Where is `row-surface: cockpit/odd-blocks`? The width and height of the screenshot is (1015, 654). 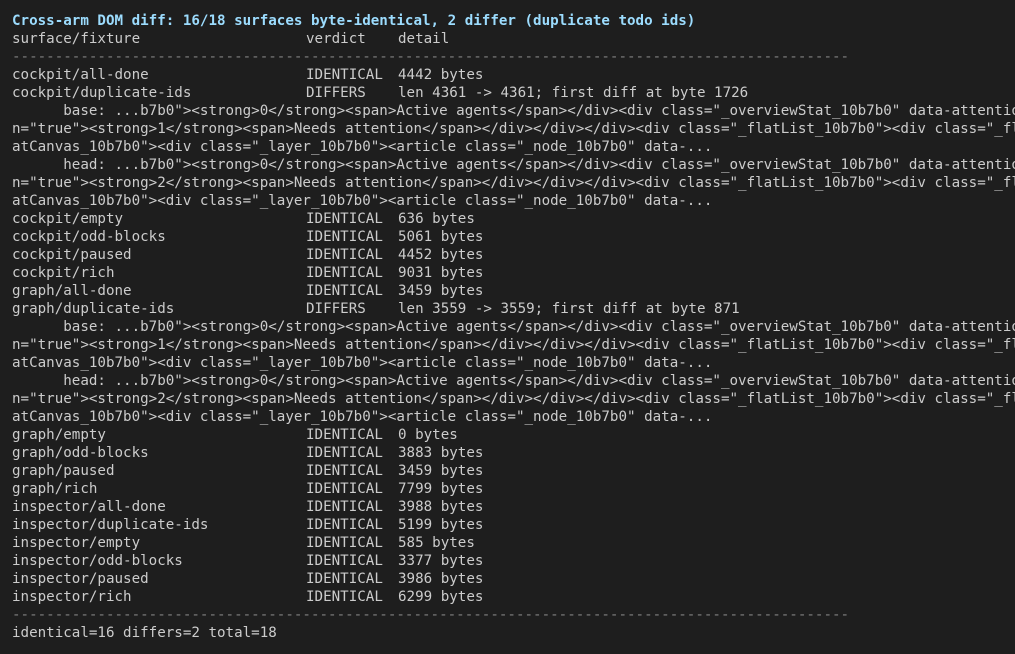
row-surface: cockpit/odd-blocks is located at coordinates (89, 237).